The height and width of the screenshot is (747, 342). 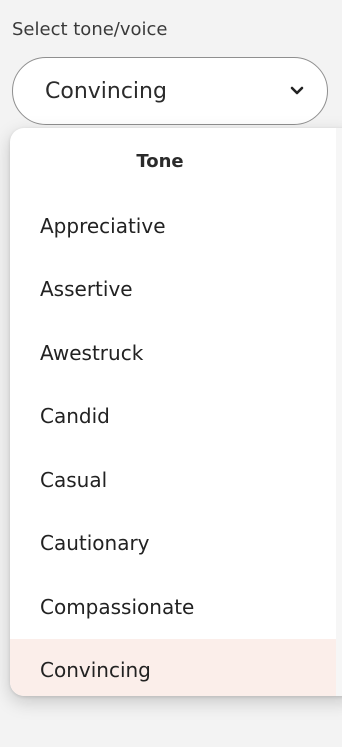 What do you see at coordinates (173, 543) in the screenshot?
I see `option-cautionary: Cautionary` at bounding box center [173, 543].